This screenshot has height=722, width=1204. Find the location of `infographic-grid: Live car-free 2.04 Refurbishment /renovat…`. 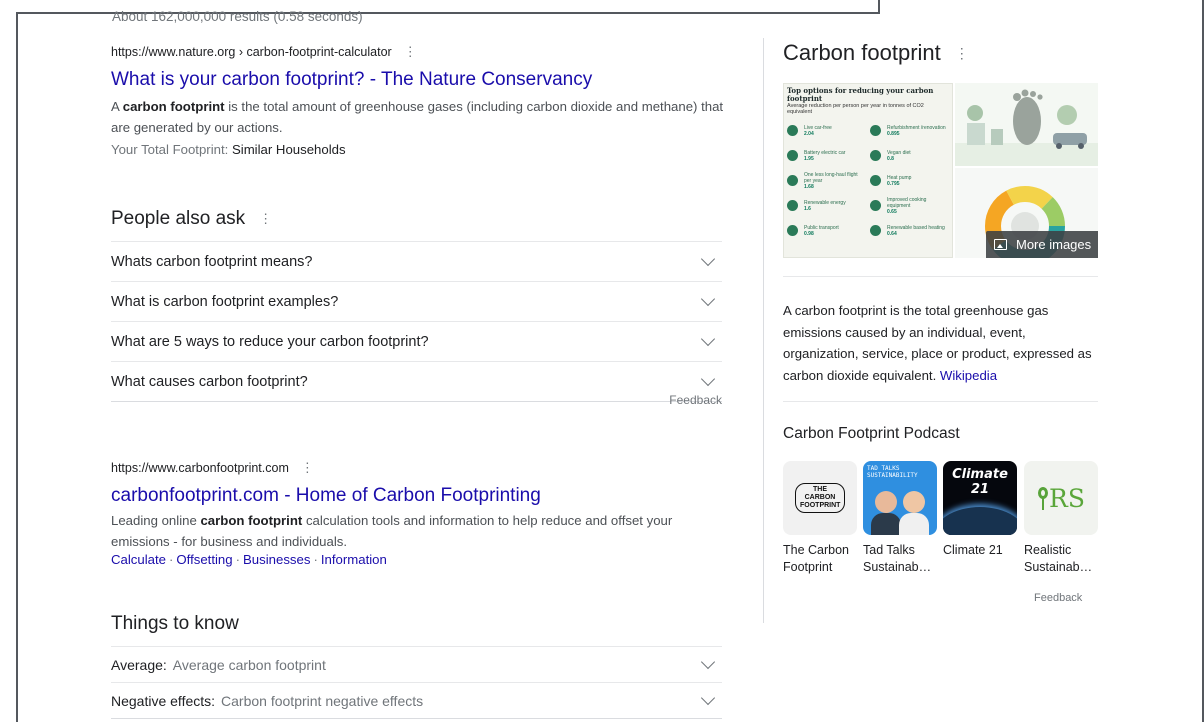

infographic-grid: Live car-free 2.04 Refurbishment /renovat… is located at coordinates (868, 180).